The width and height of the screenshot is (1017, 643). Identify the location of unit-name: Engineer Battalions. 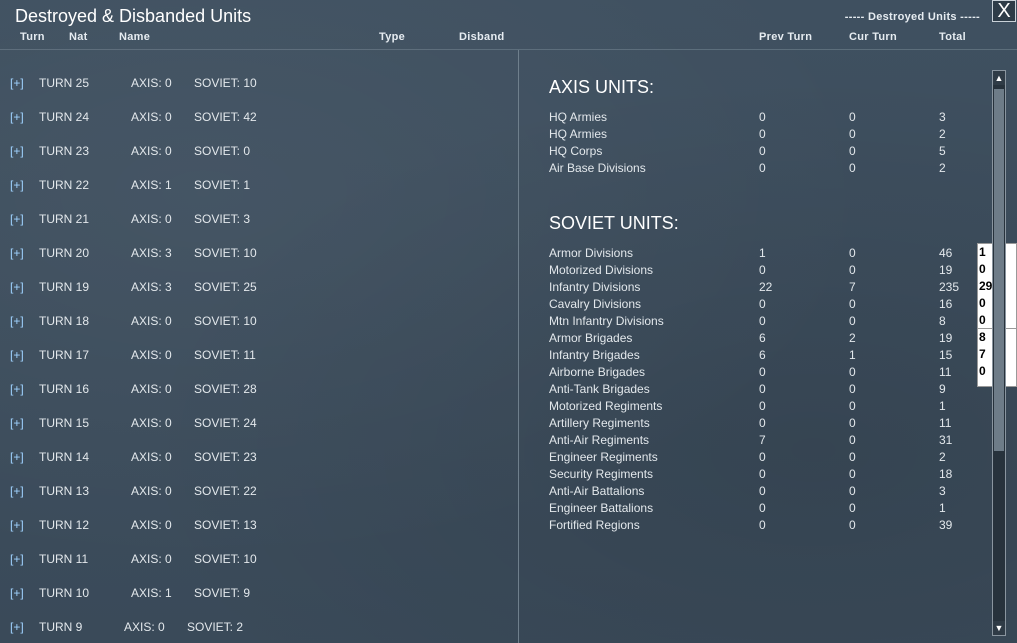
(601, 508).